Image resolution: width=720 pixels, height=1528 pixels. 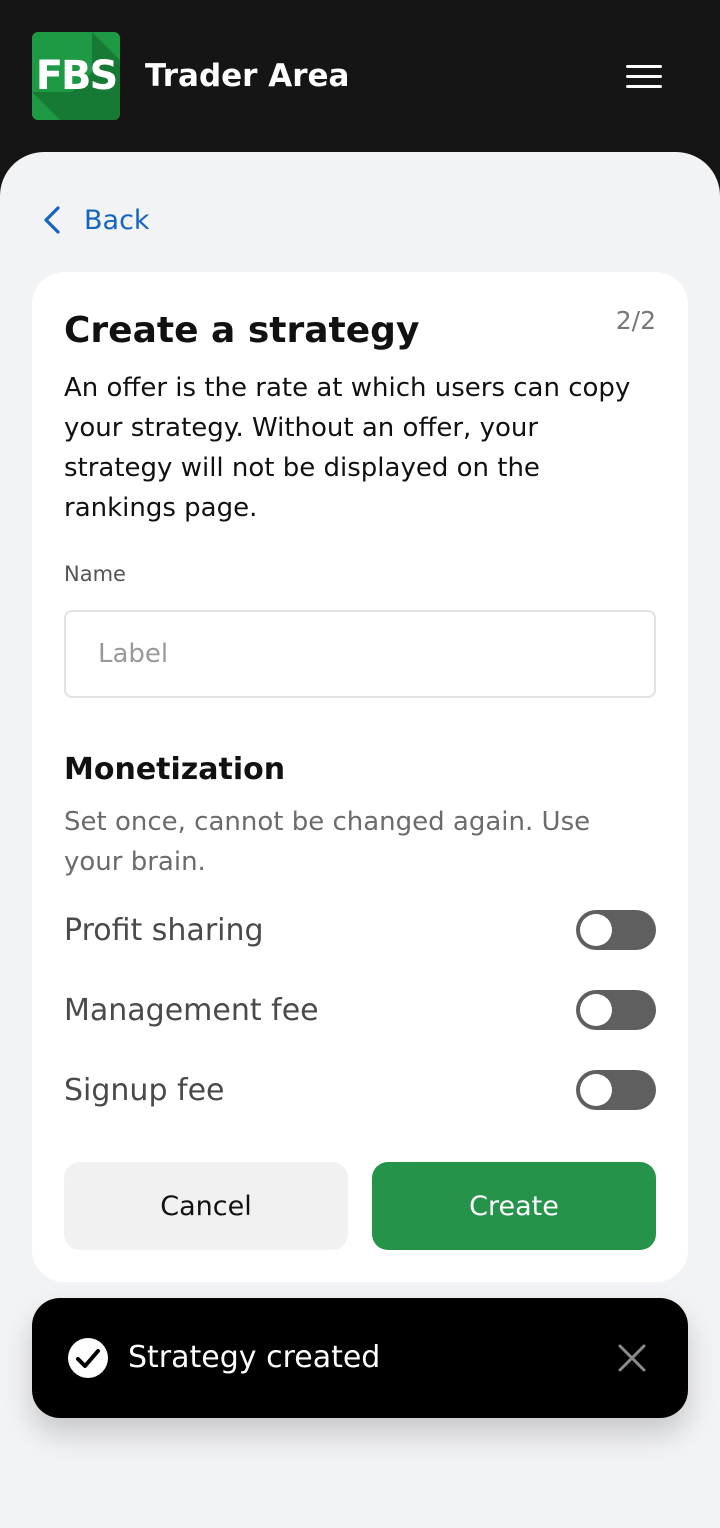 I want to click on success-toast: Strategy created, so click(x=360, y=1358).